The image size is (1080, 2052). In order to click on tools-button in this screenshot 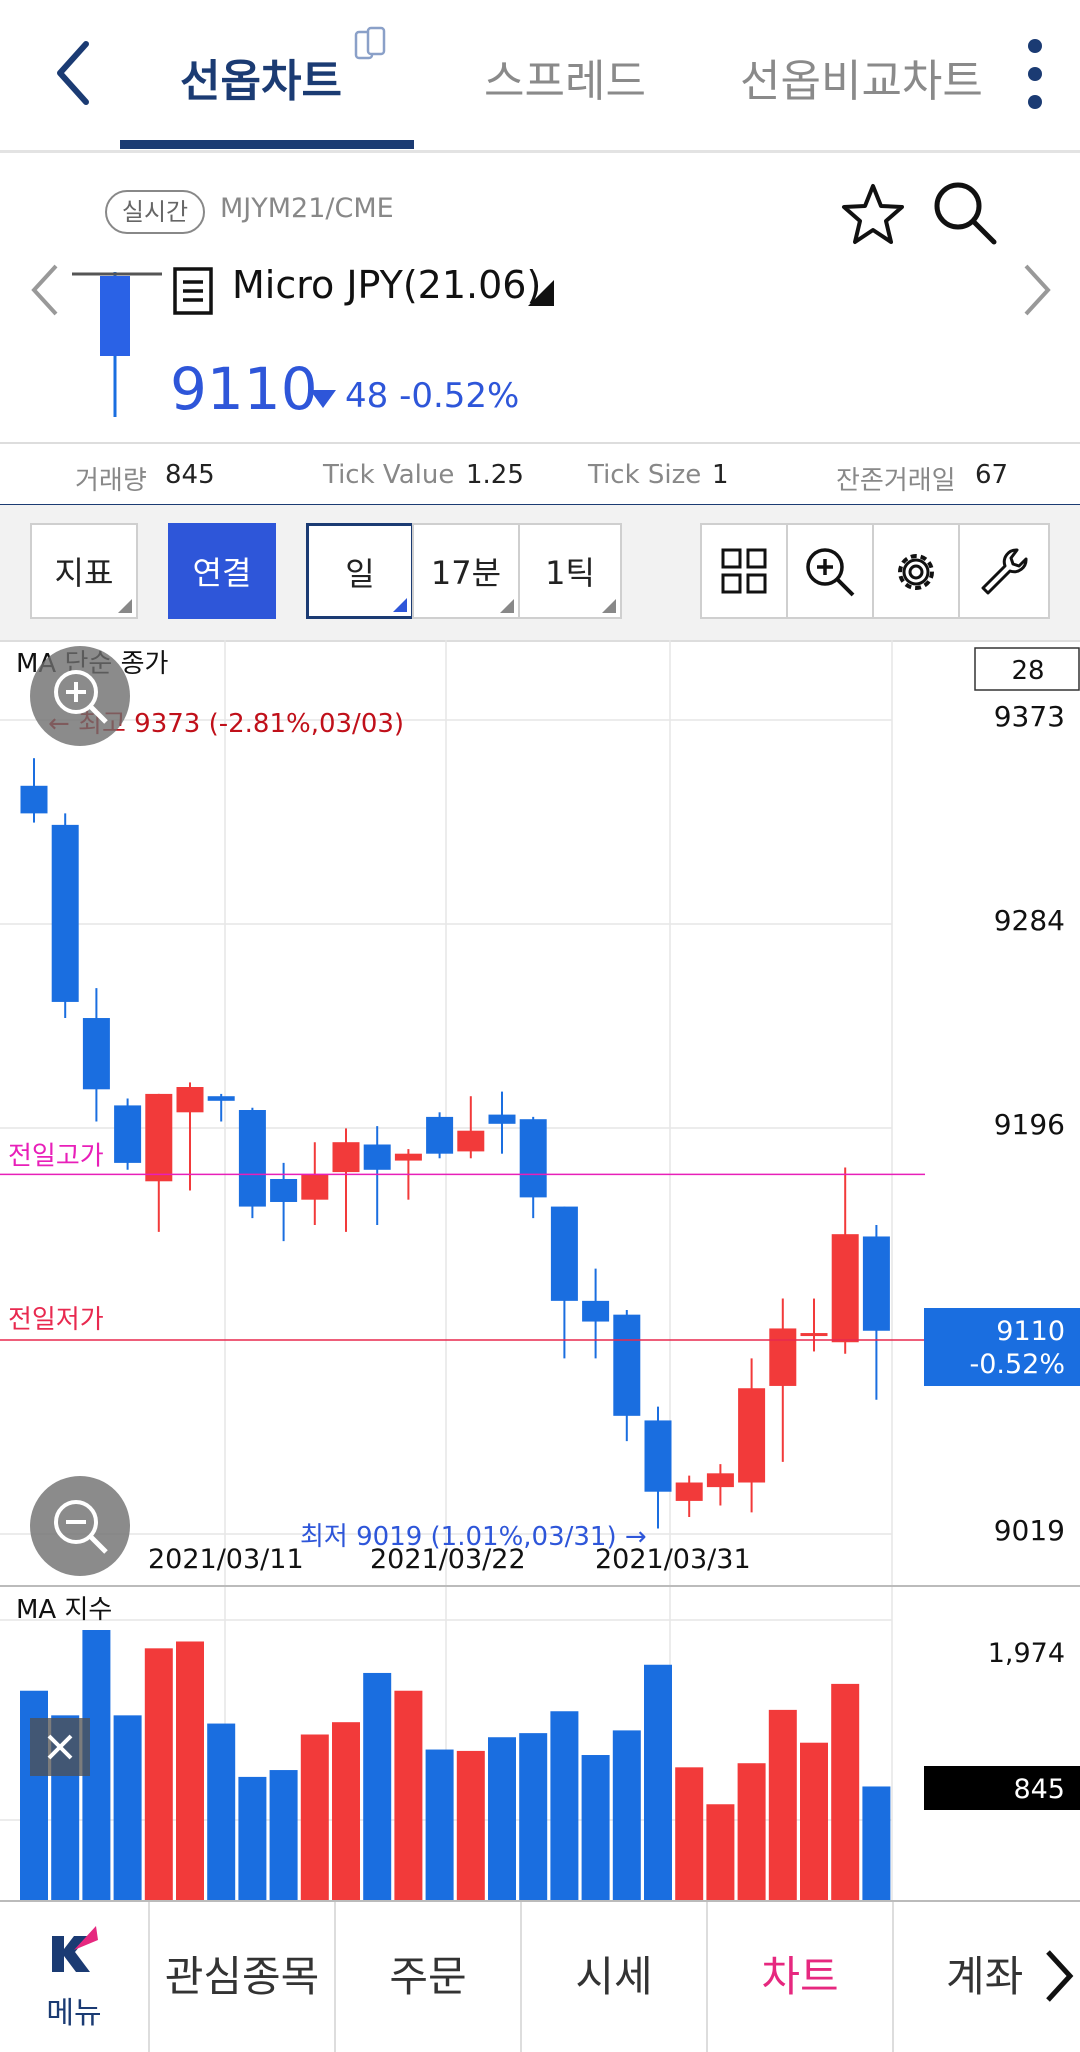, I will do `click(1004, 571)`.